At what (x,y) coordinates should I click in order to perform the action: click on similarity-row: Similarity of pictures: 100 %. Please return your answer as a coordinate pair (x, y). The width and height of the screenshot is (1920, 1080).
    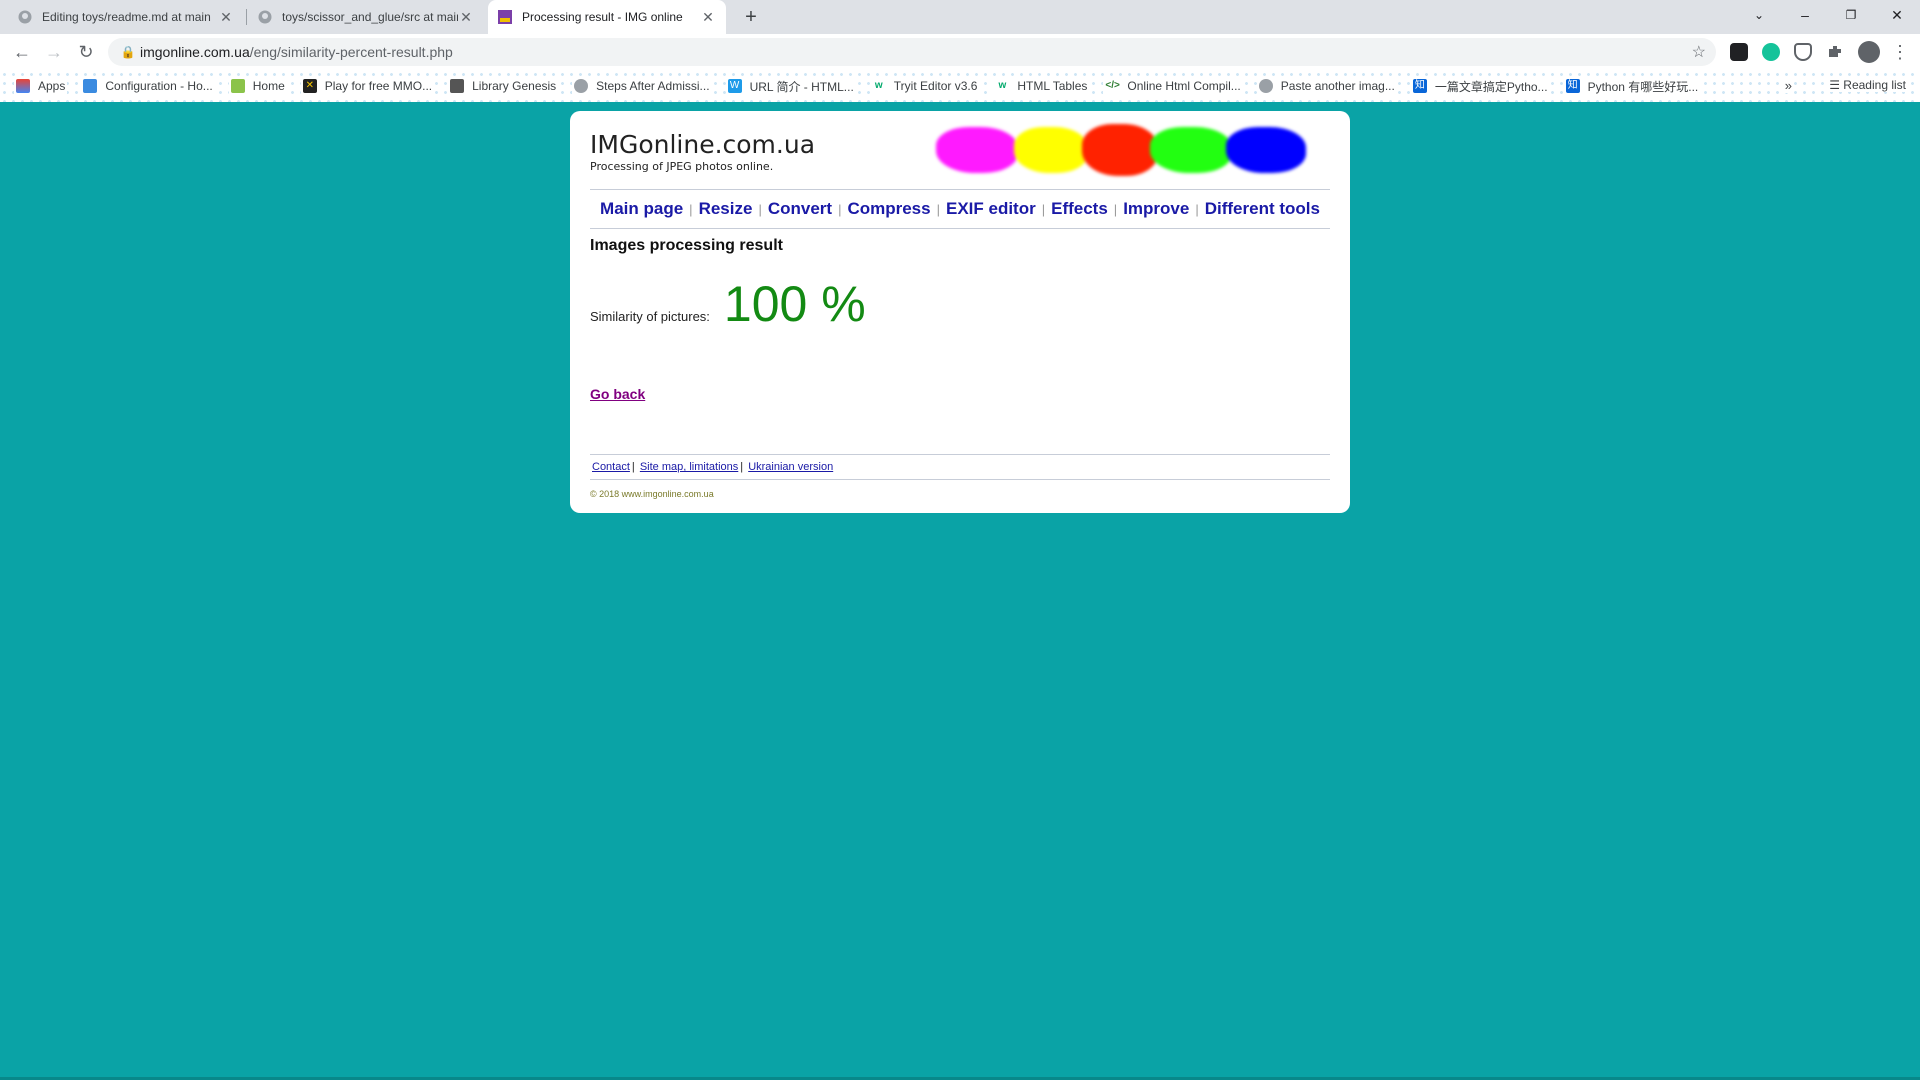
    Looking at the image, I should click on (728, 304).